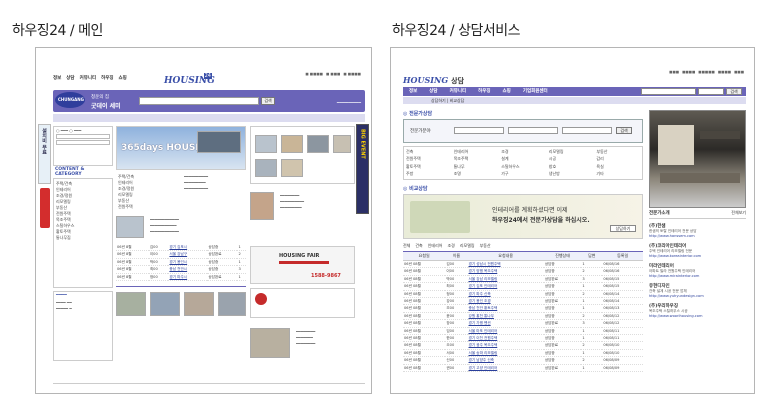 The width and height of the screenshot is (766, 420). Describe the element at coordinates (181, 148) in the screenshot. I see `hero-banner: 365days HOUSING FAIR` at that location.